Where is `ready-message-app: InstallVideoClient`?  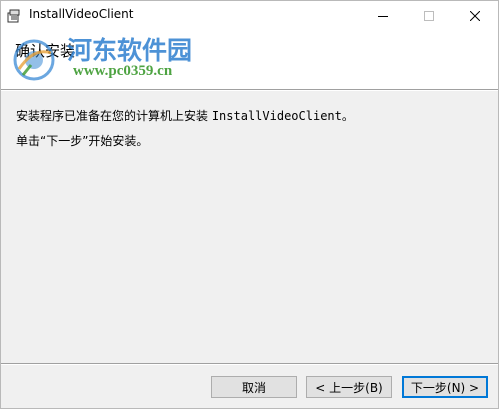 ready-message-app: InstallVideoClient is located at coordinates (276, 116).